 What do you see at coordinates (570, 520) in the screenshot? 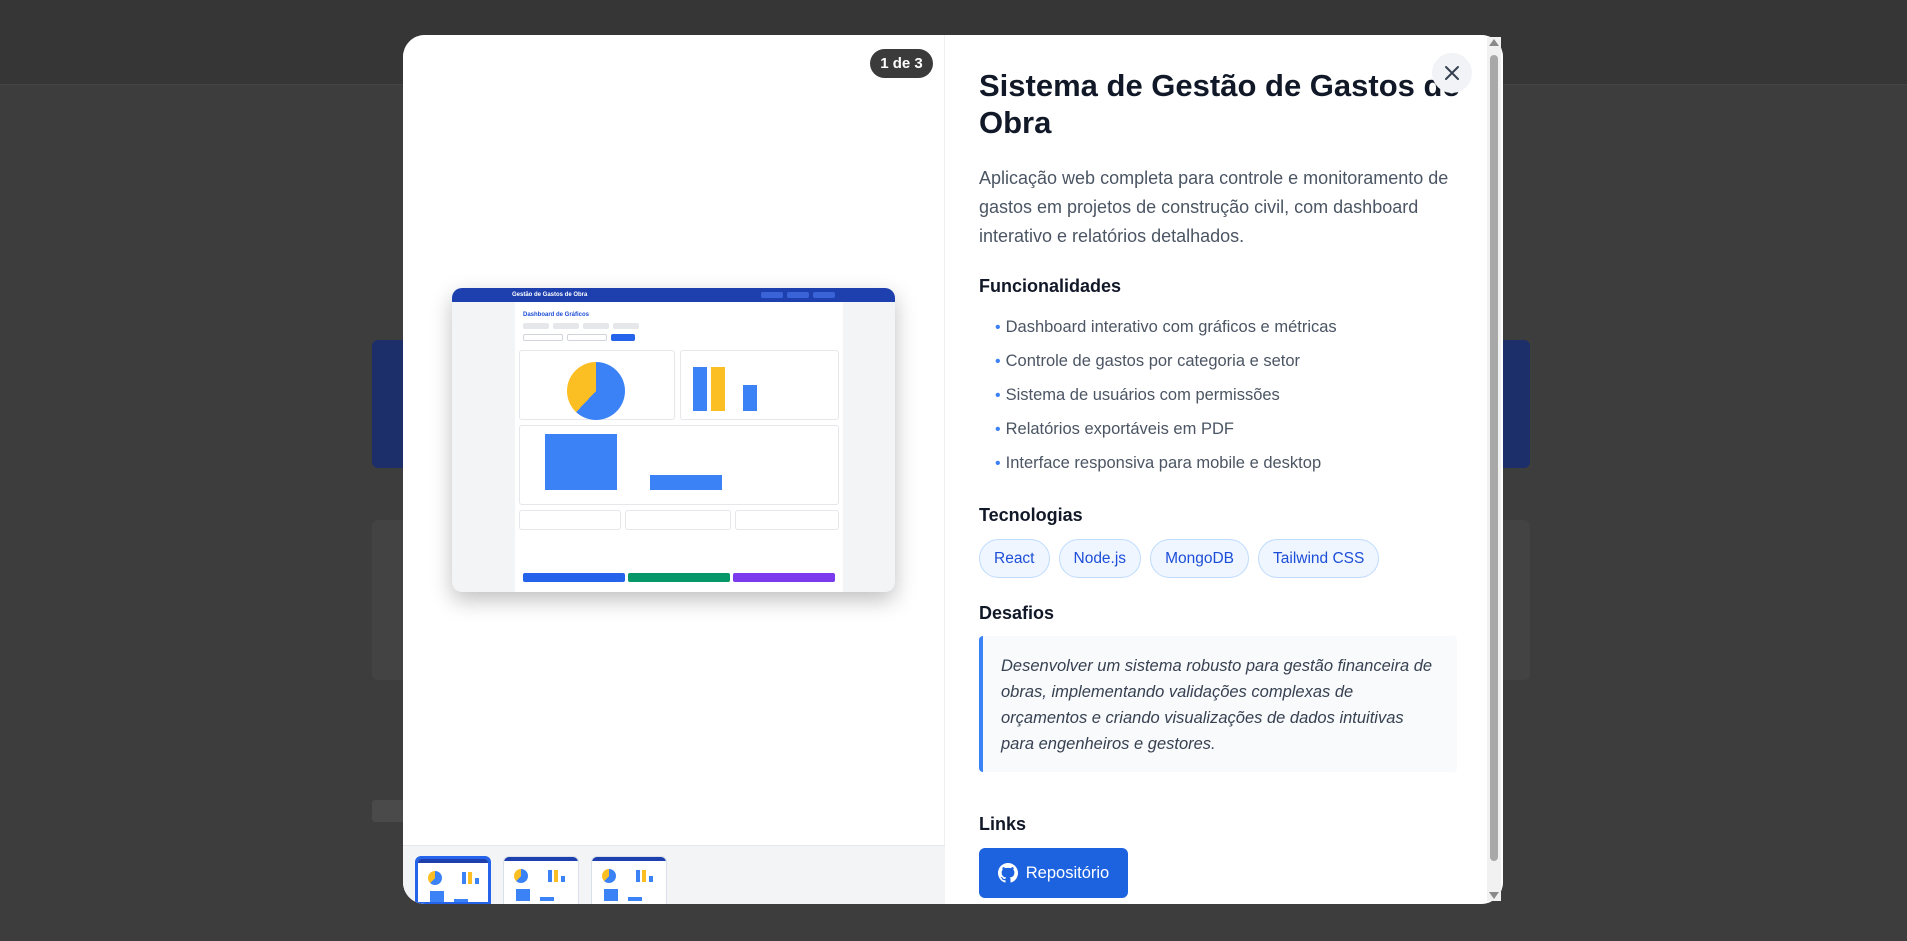
I see `preview-progress-card` at bounding box center [570, 520].